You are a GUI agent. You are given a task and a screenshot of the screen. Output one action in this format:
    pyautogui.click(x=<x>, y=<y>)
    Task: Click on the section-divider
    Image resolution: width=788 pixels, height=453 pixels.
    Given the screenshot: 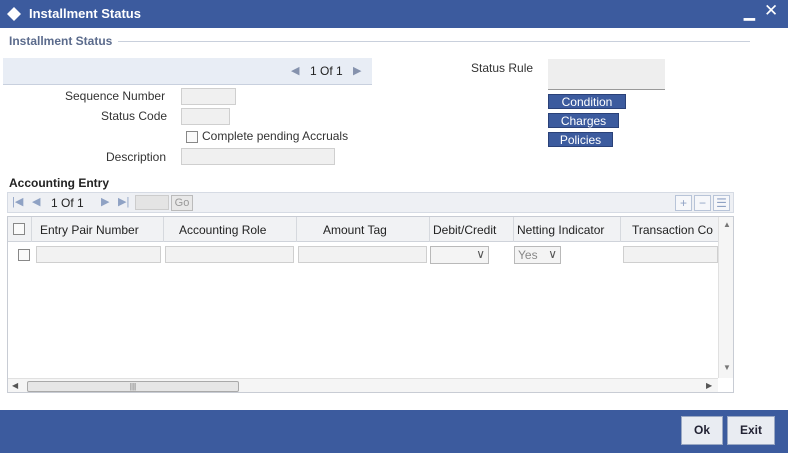 What is the action you would take?
    pyautogui.click(x=434, y=41)
    